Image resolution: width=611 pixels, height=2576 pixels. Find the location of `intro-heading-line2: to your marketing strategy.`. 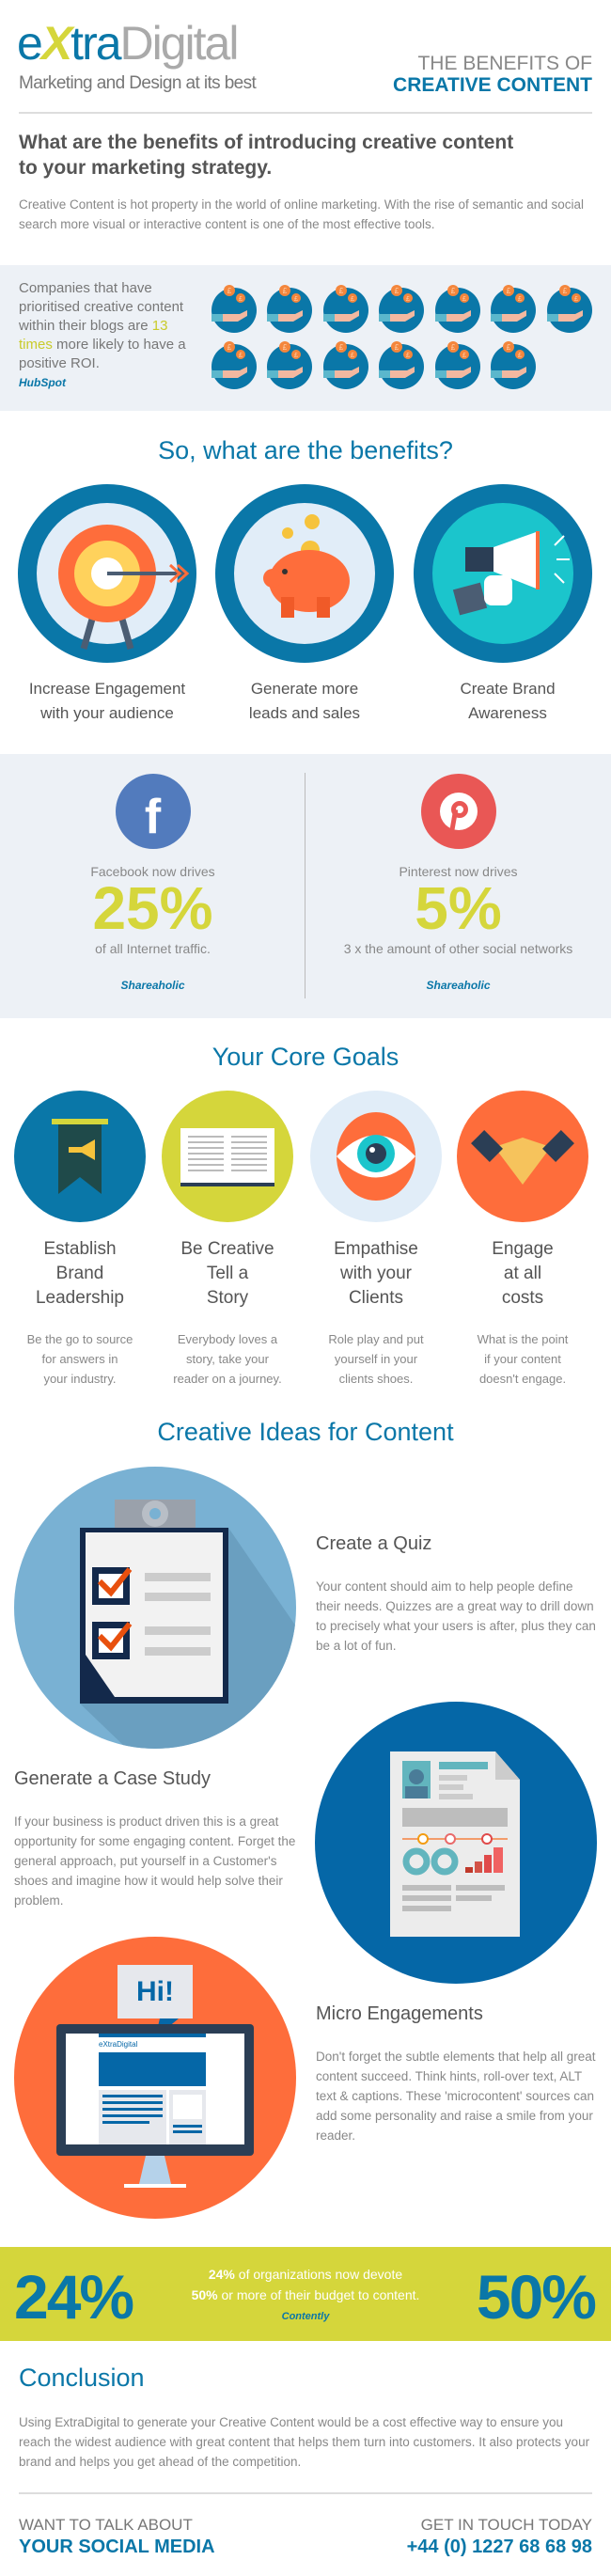

intro-heading-line2: to your marketing strategy. is located at coordinates (146, 168).